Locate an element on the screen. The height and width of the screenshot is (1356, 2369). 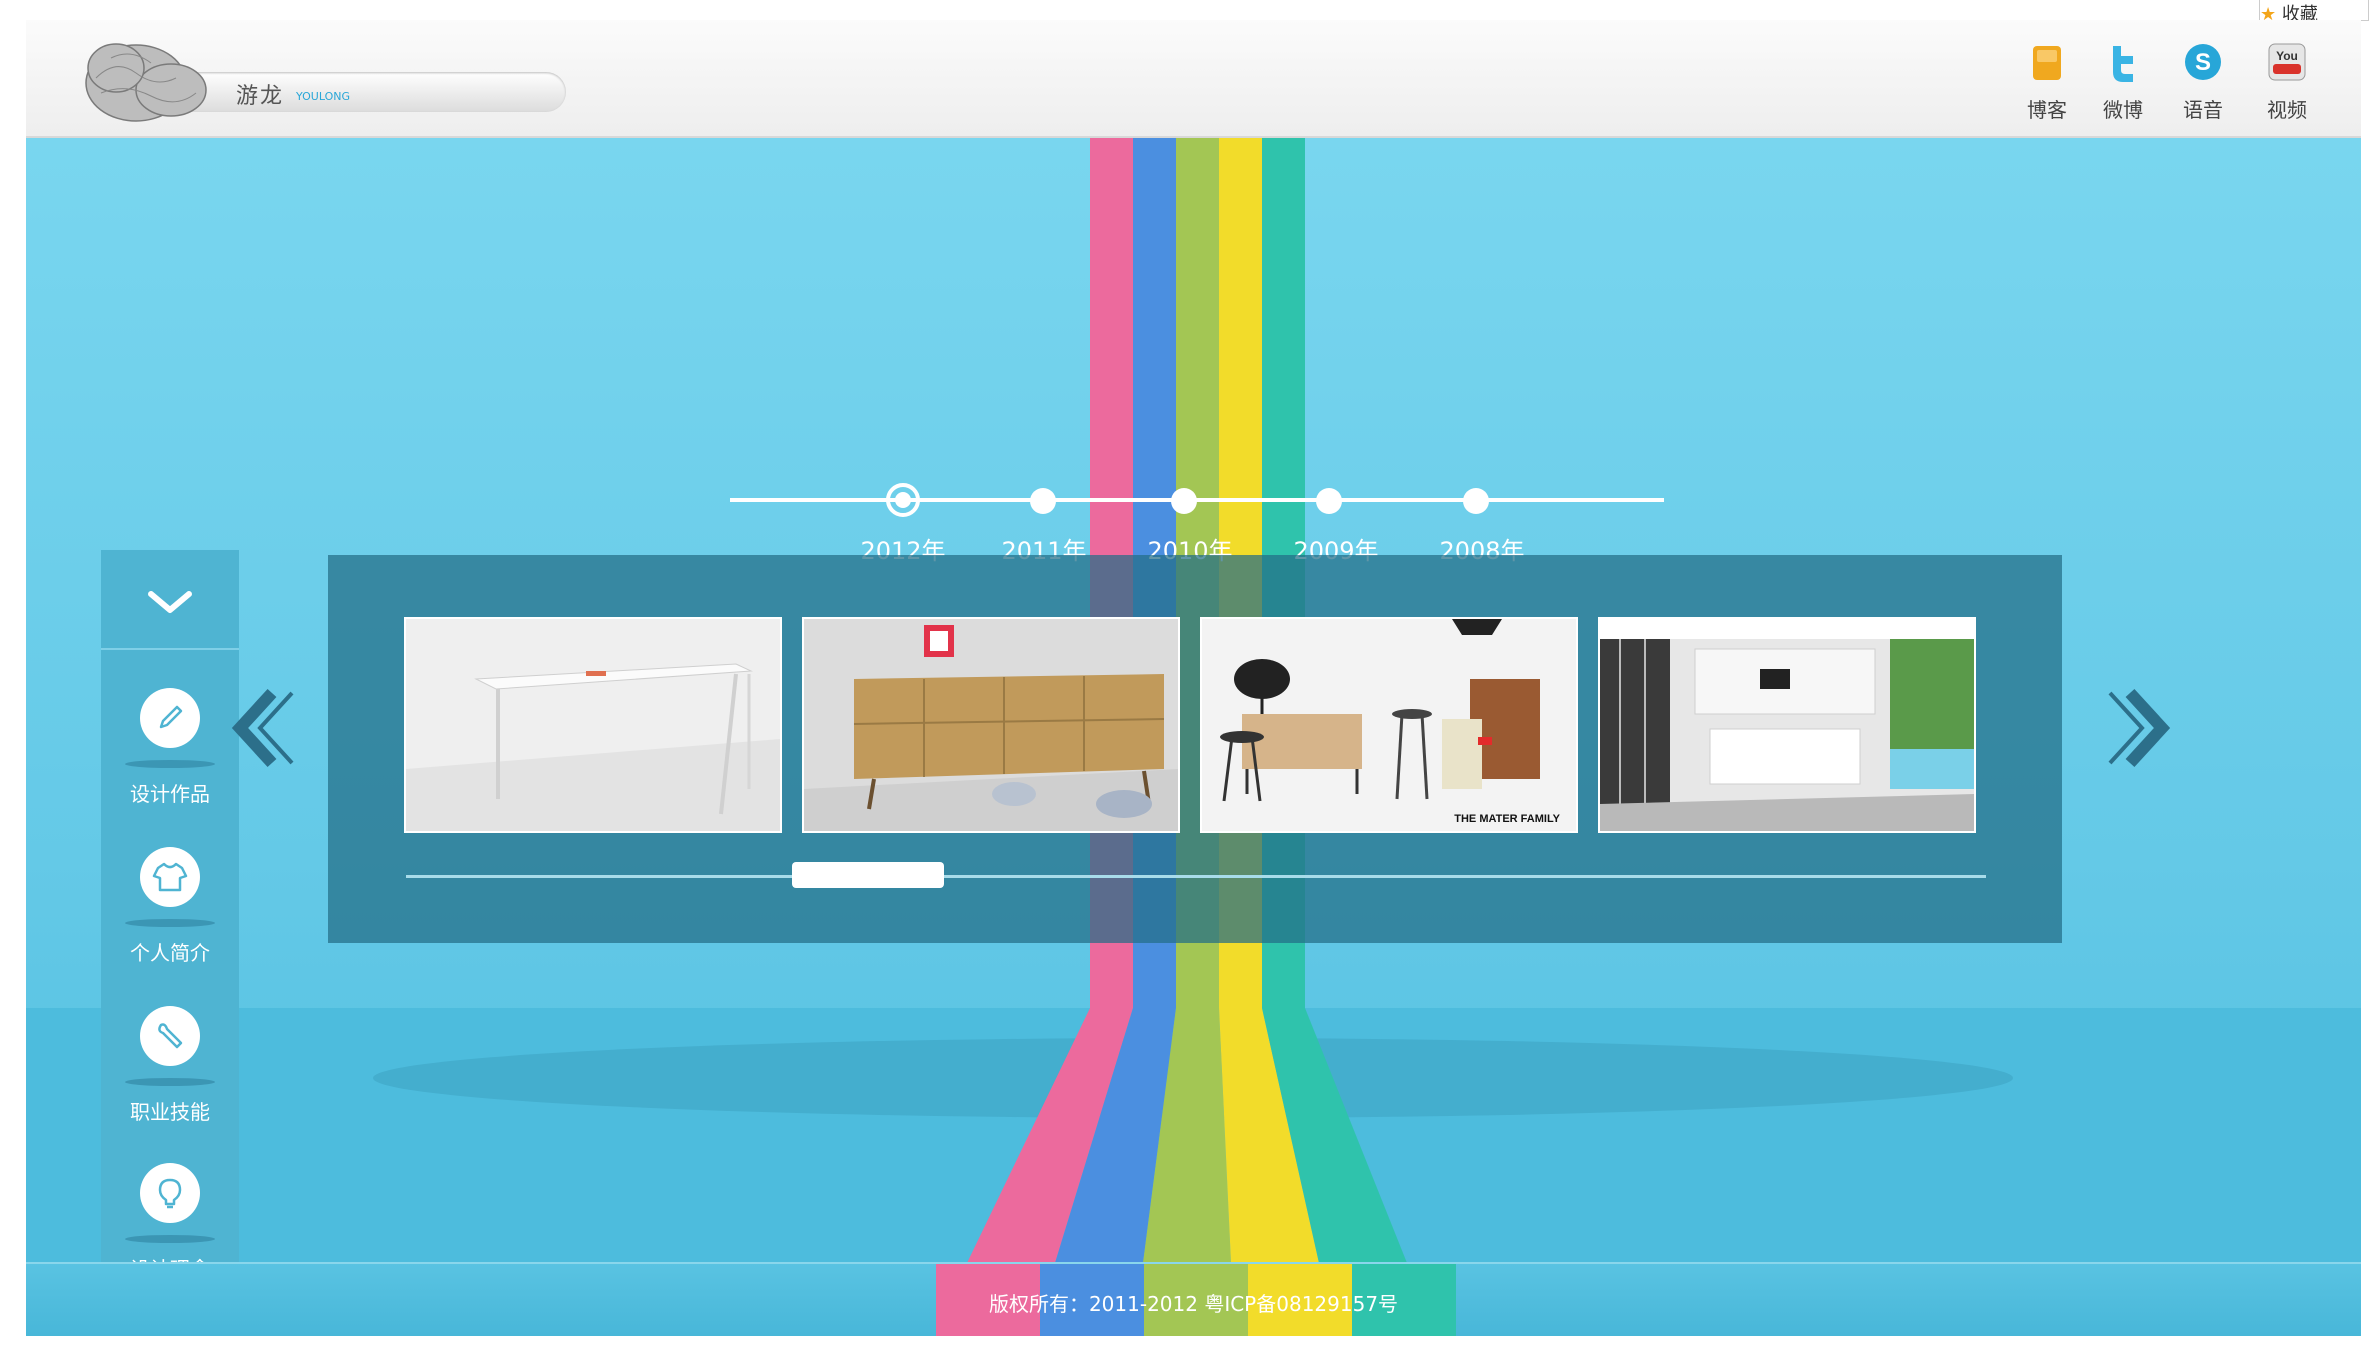
social-blog-button: 博客 is located at coordinates (2047, 81).